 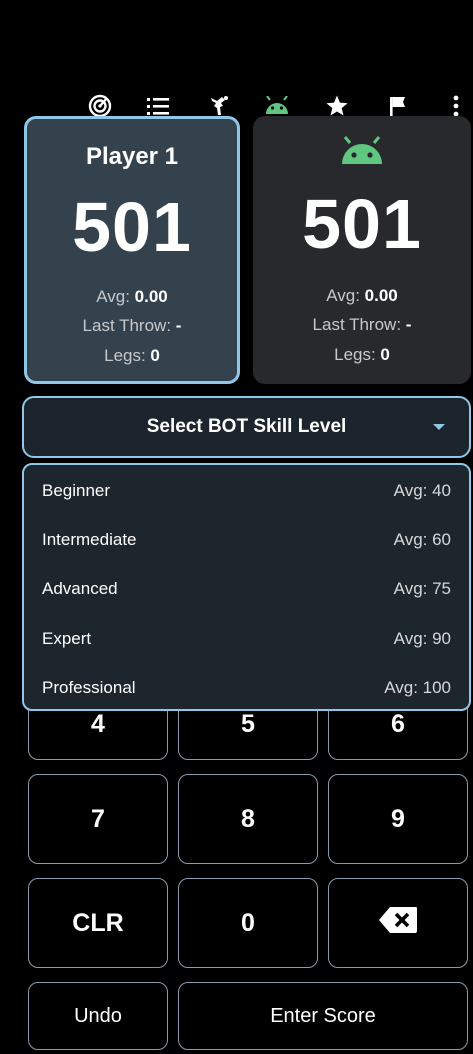 I want to click on option-avg: Avg: 100, so click(x=417, y=687).